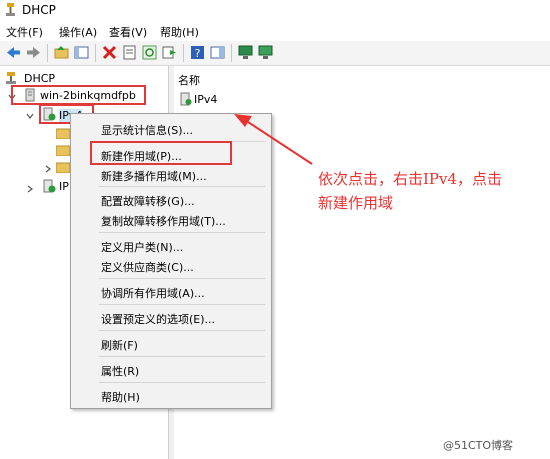 The image size is (550, 459). Describe the element at coordinates (265, 52) in the screenshot. I see `server-connect-icon` at that location.